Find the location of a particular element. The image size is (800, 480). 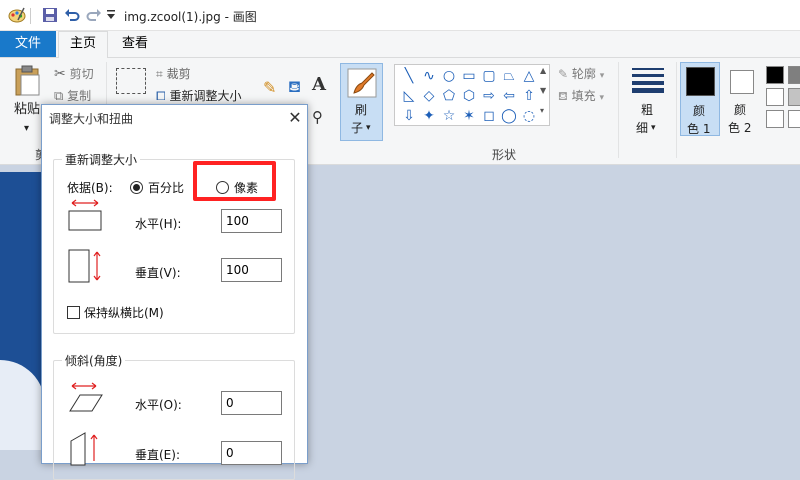

resize-label: 重新调整大小 is located at coordinates (205, 96).